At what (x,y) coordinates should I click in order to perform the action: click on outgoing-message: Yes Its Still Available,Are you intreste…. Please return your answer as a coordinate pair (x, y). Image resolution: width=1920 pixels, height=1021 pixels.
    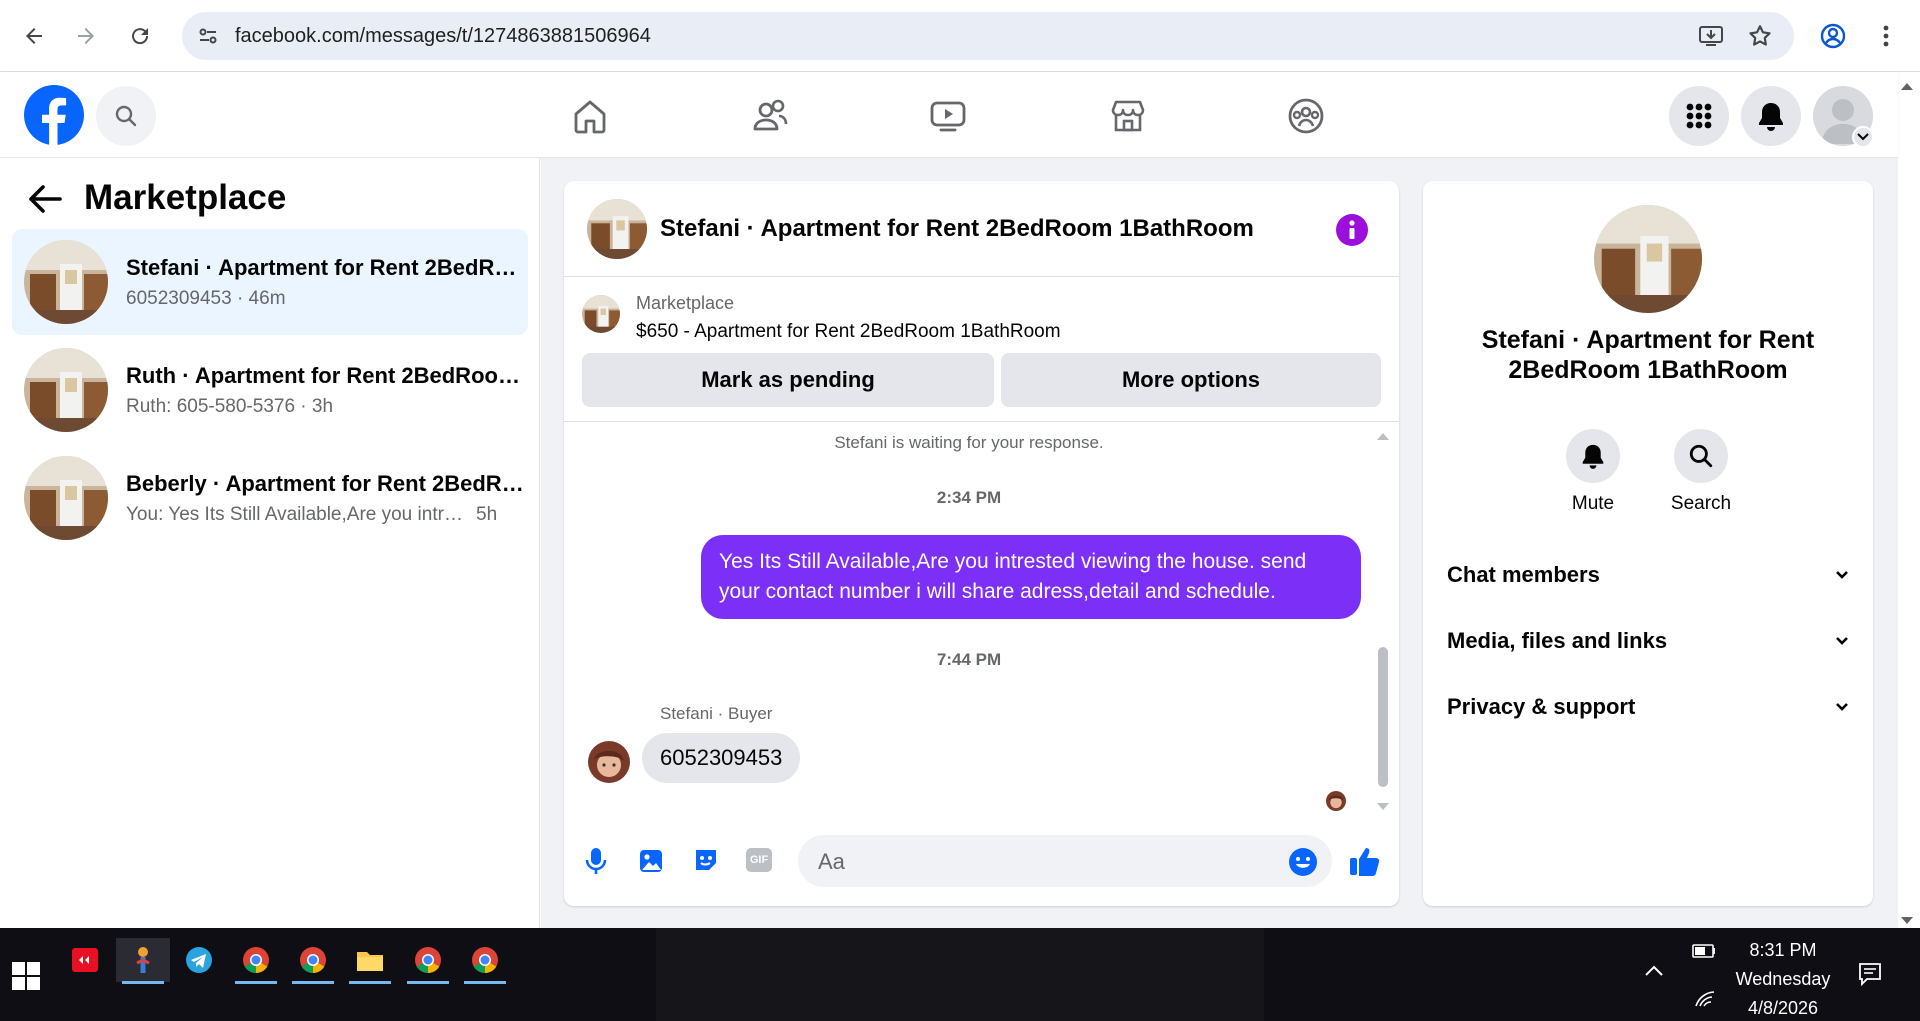
    Looking at the image, I should click on (1031, 577).